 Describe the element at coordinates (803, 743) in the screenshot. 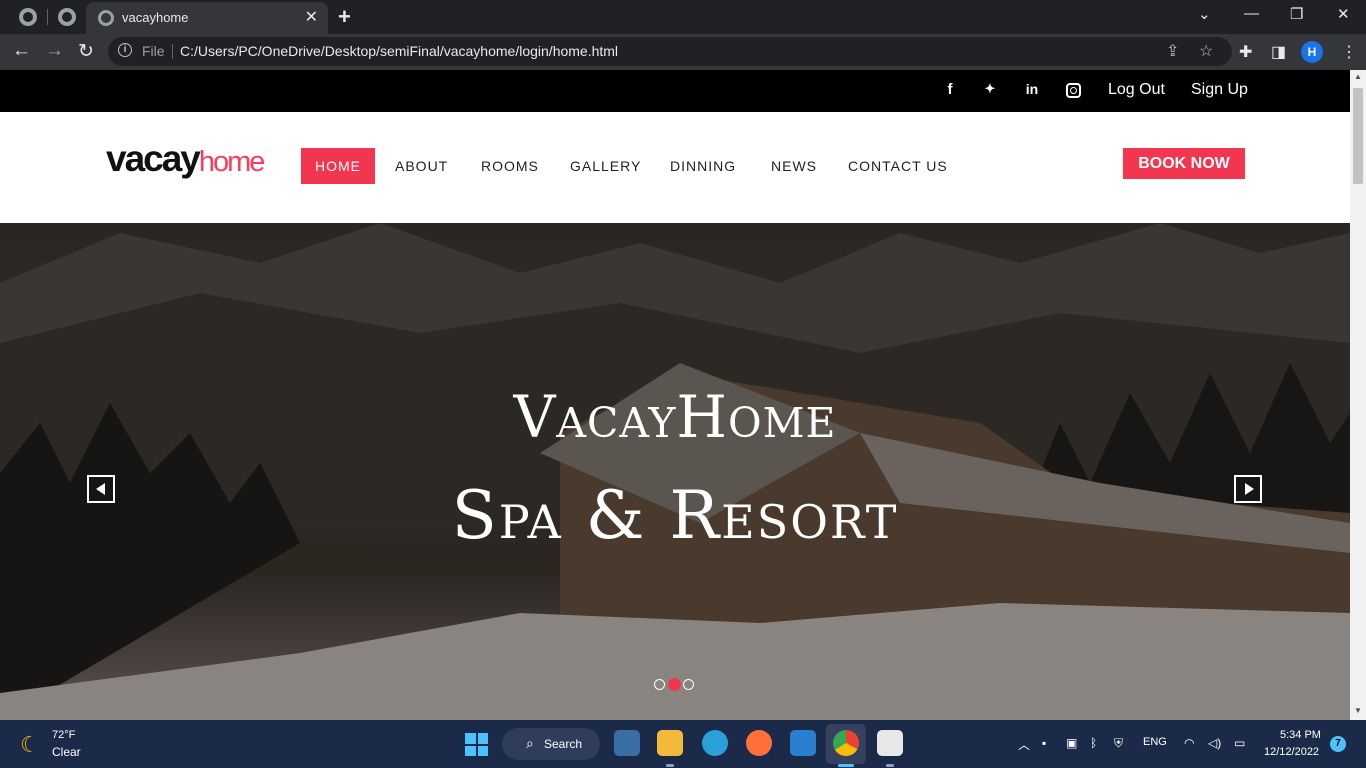

I see `vscode-icon` at that location.